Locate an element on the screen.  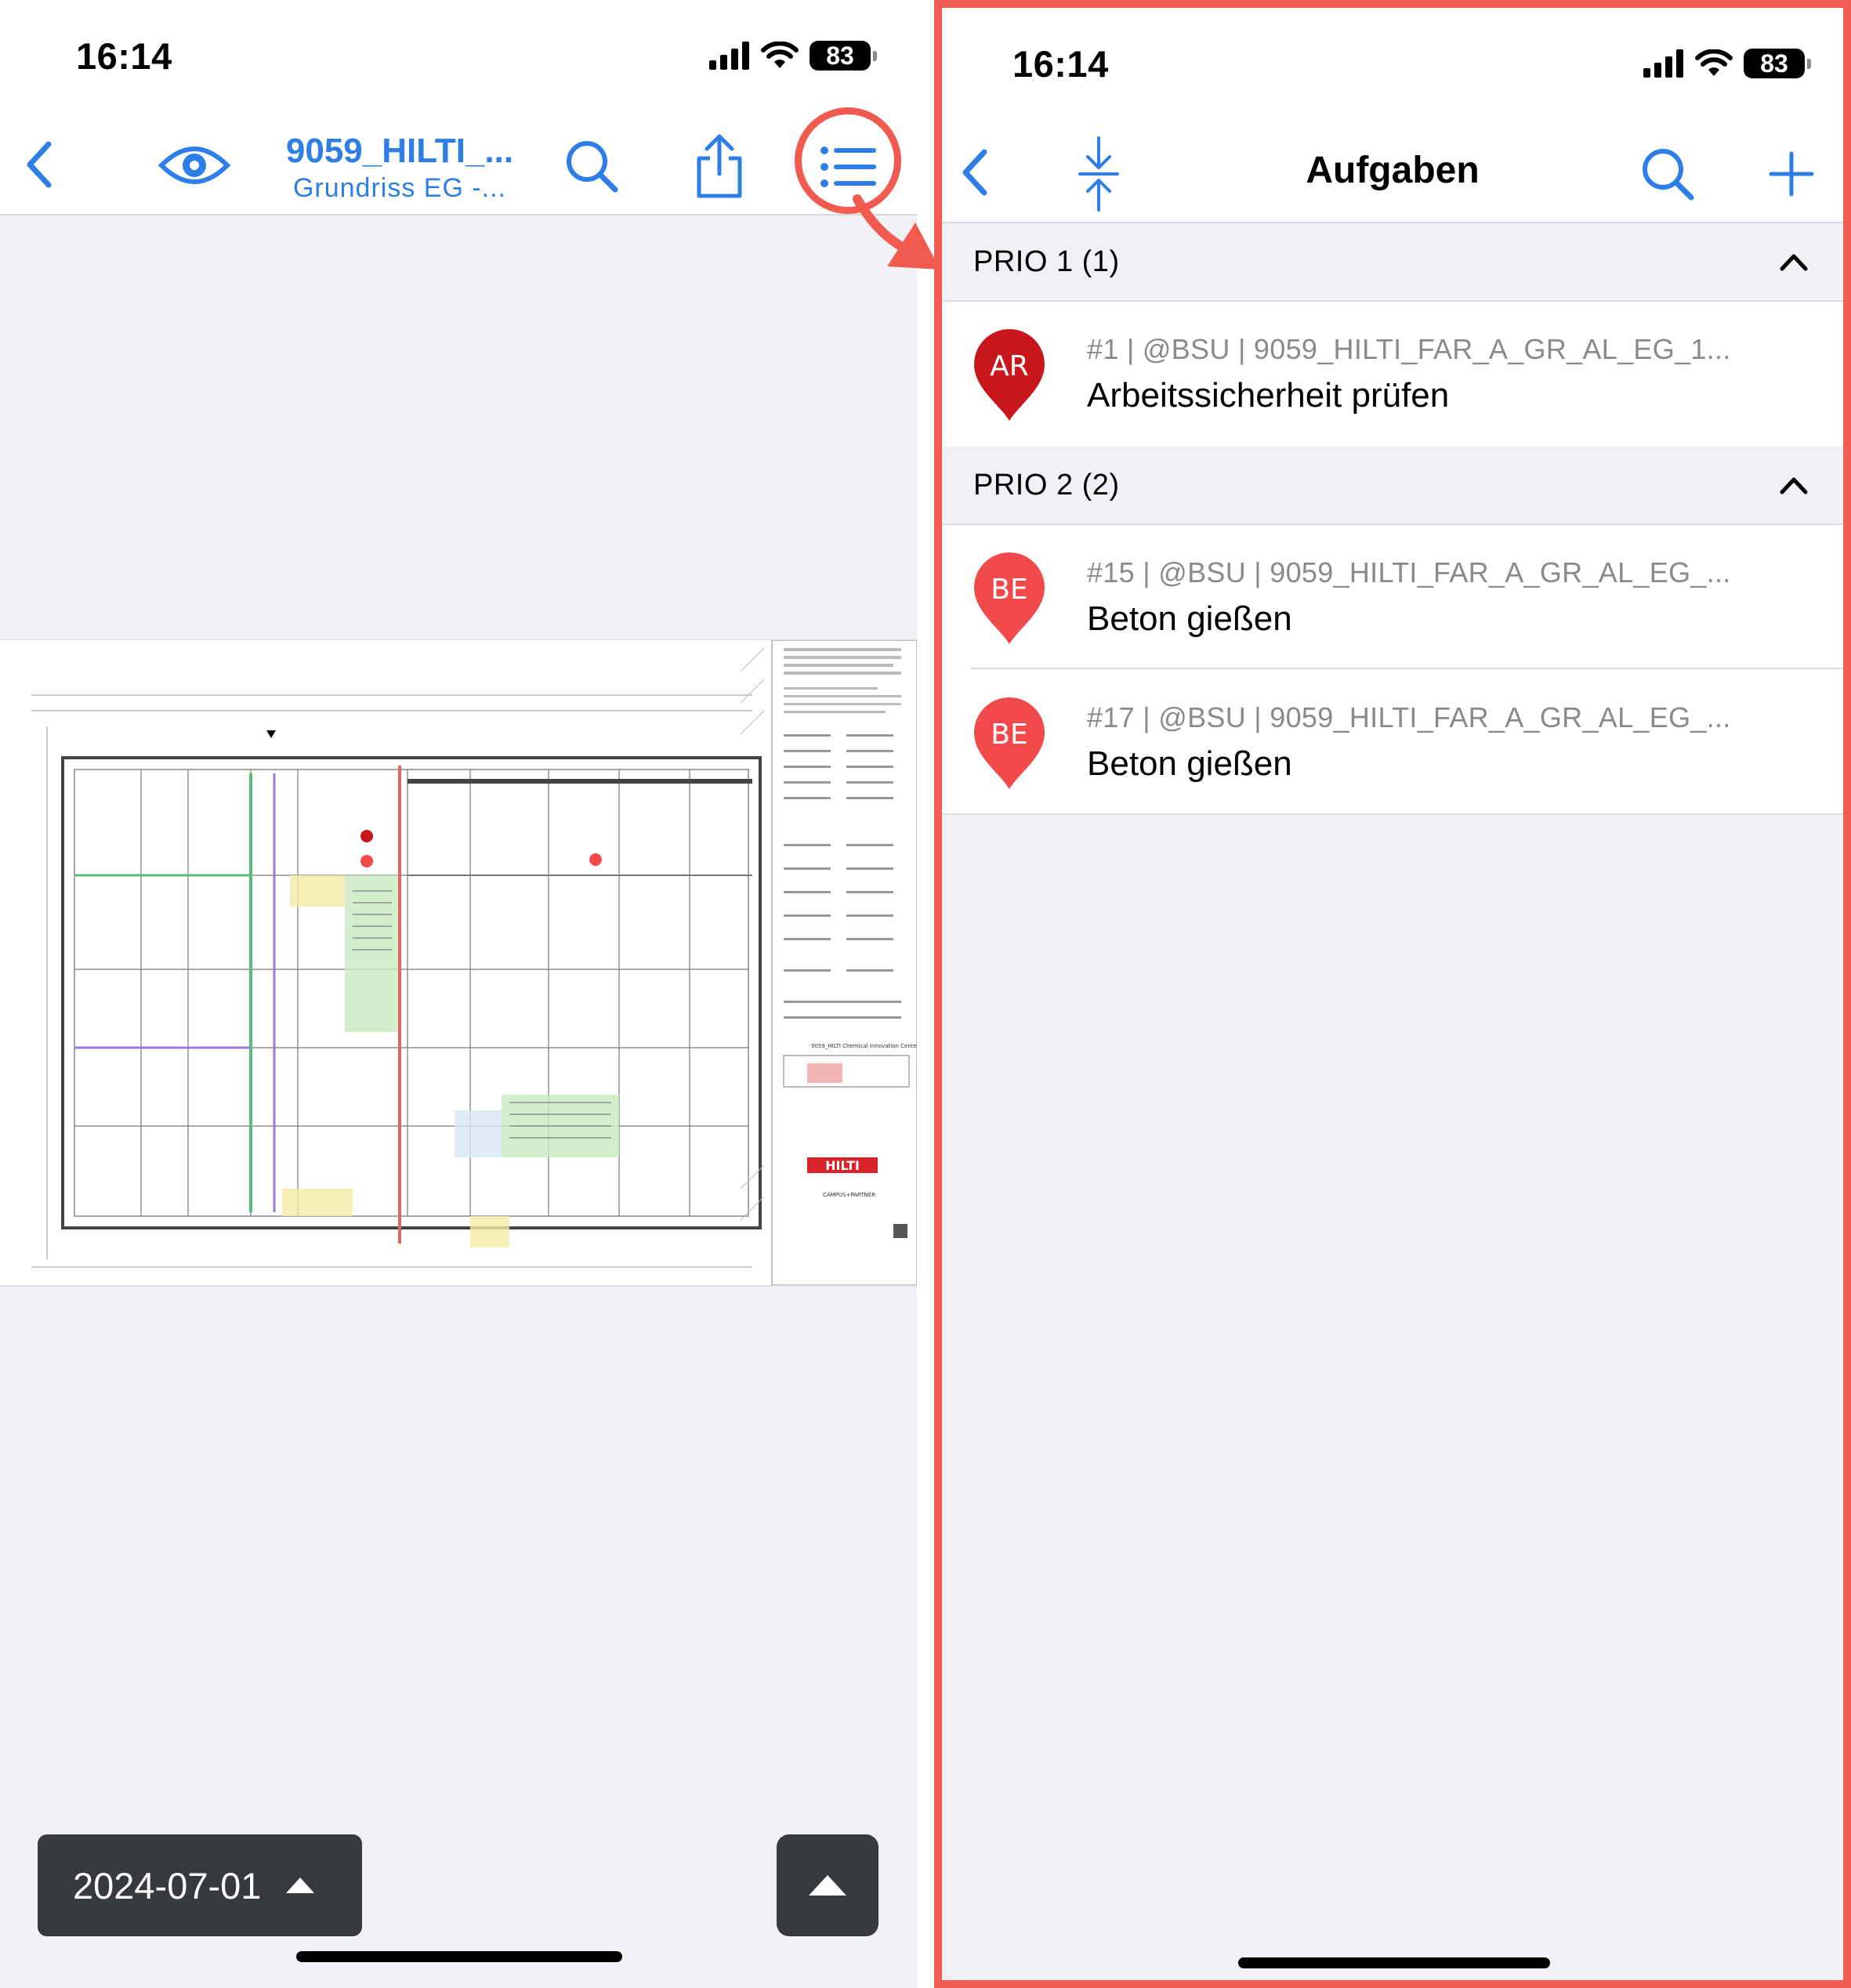
section-title: PRIO 1 (1) is located at coordinates (1047, 261).